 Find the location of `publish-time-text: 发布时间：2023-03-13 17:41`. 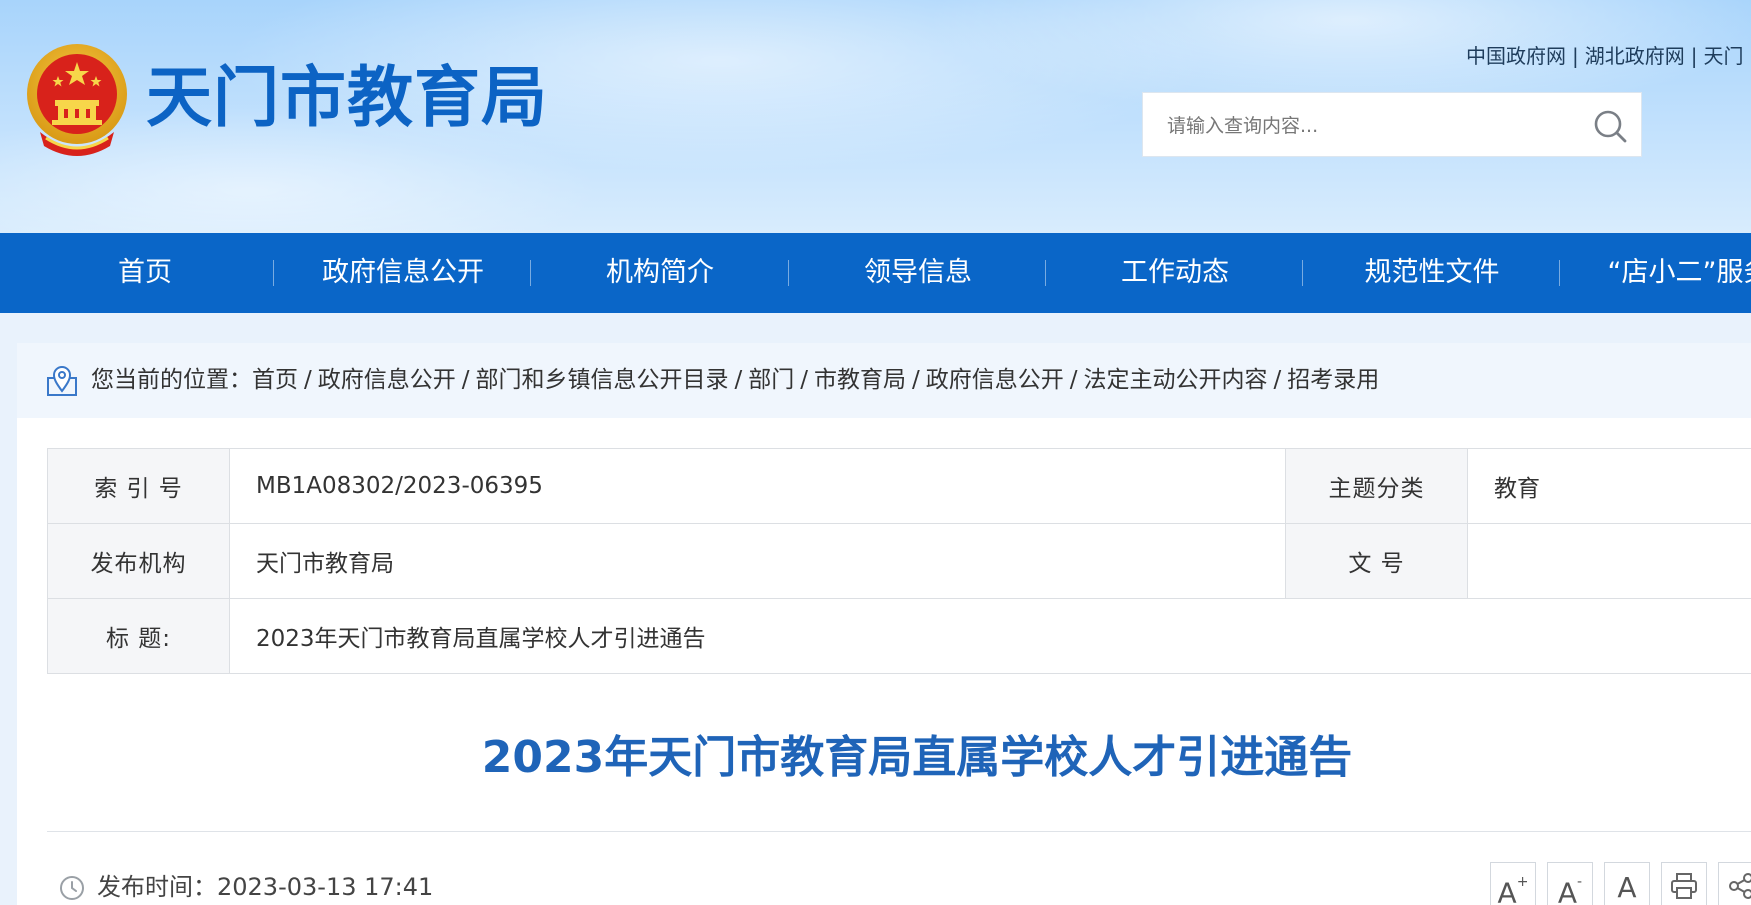

publish-time-text: 发布时间：2023-03-13 17:41 is located at coordinates (265, 887).